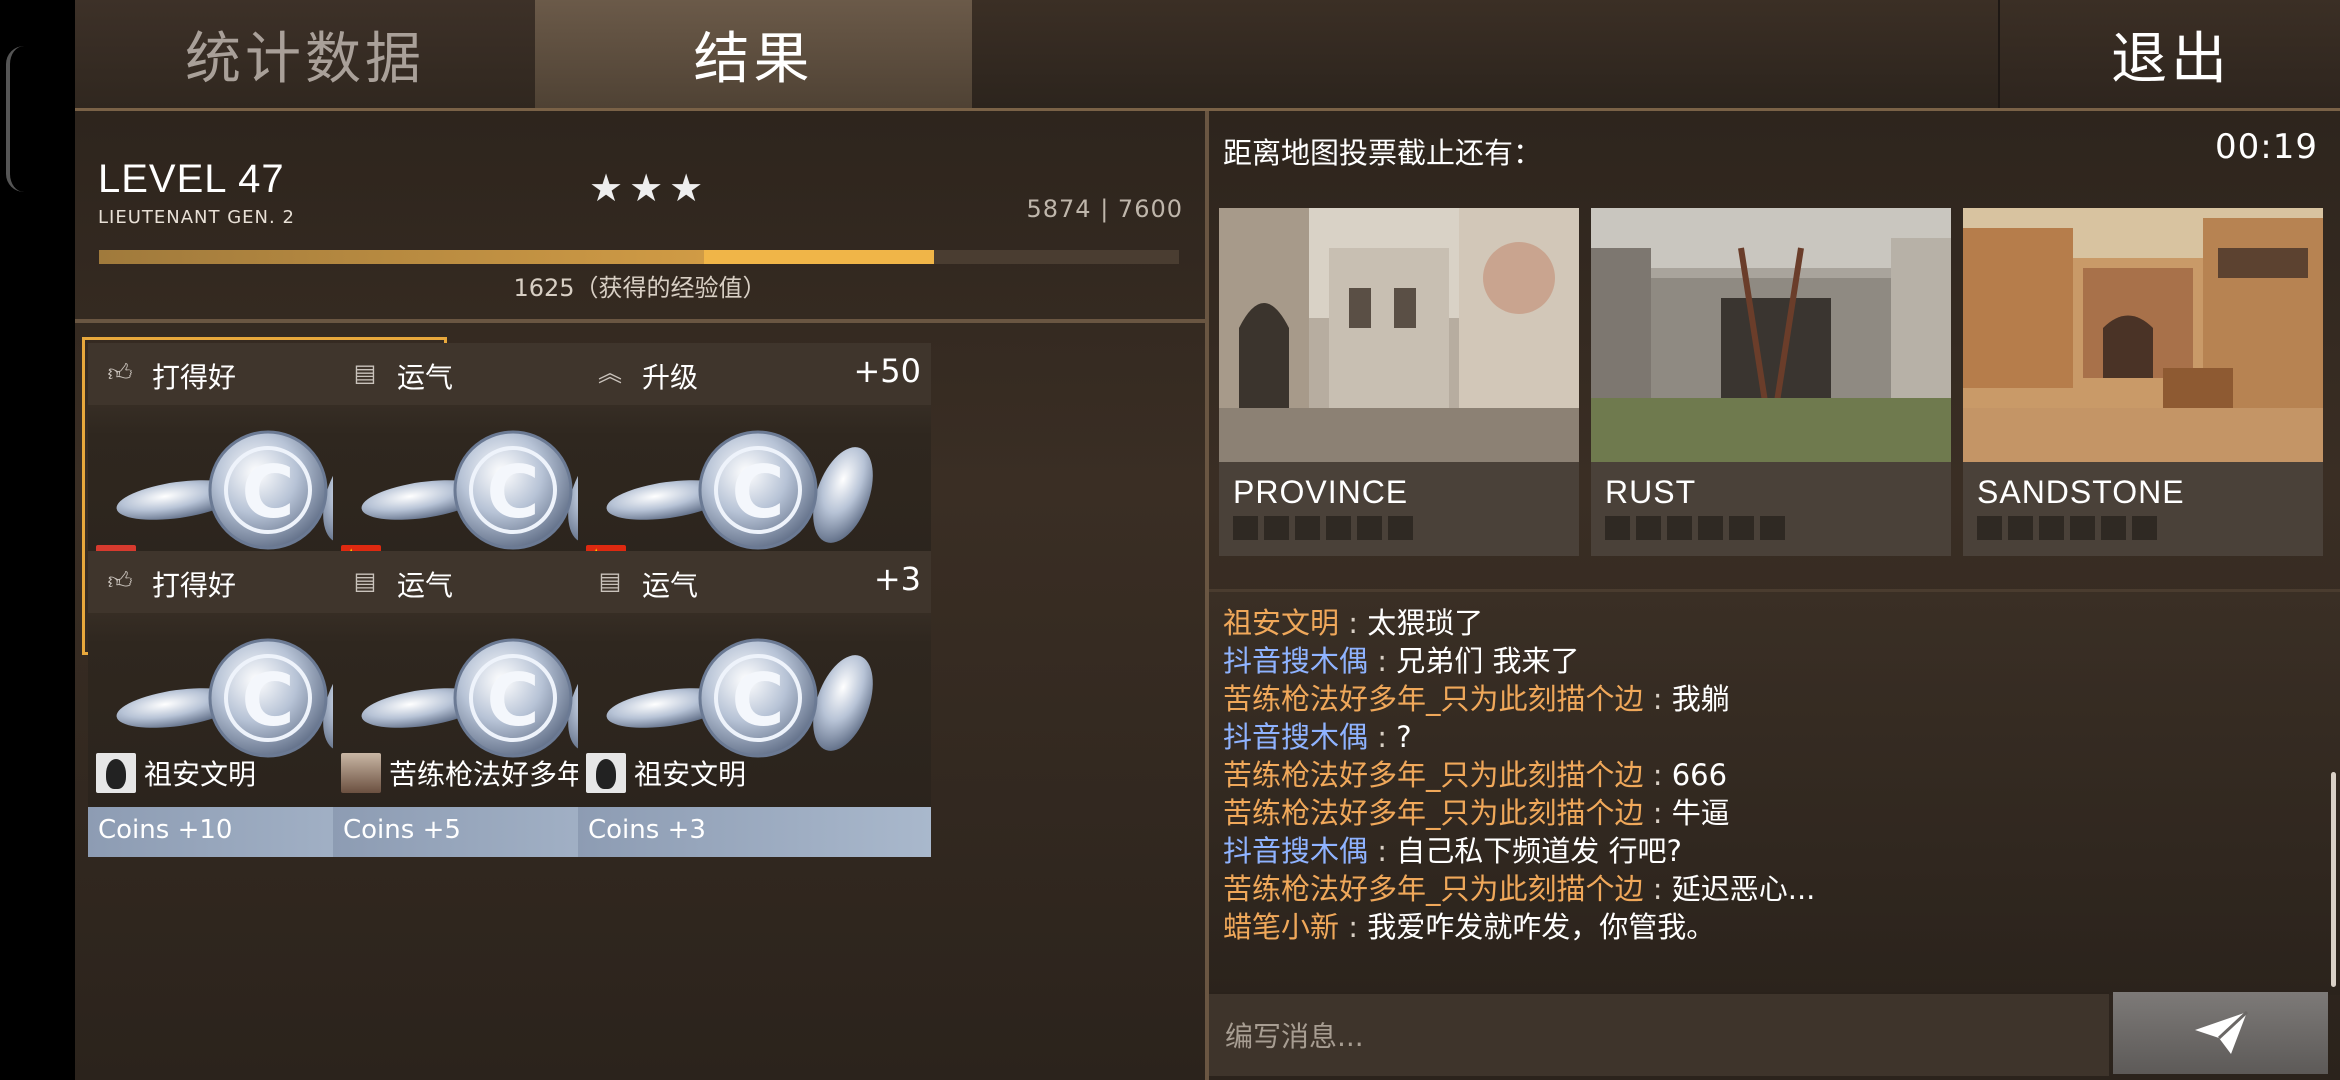 This screenshot has height=1080, width=2340. I want to click on exit-button: 退出, so click(2169, 54).